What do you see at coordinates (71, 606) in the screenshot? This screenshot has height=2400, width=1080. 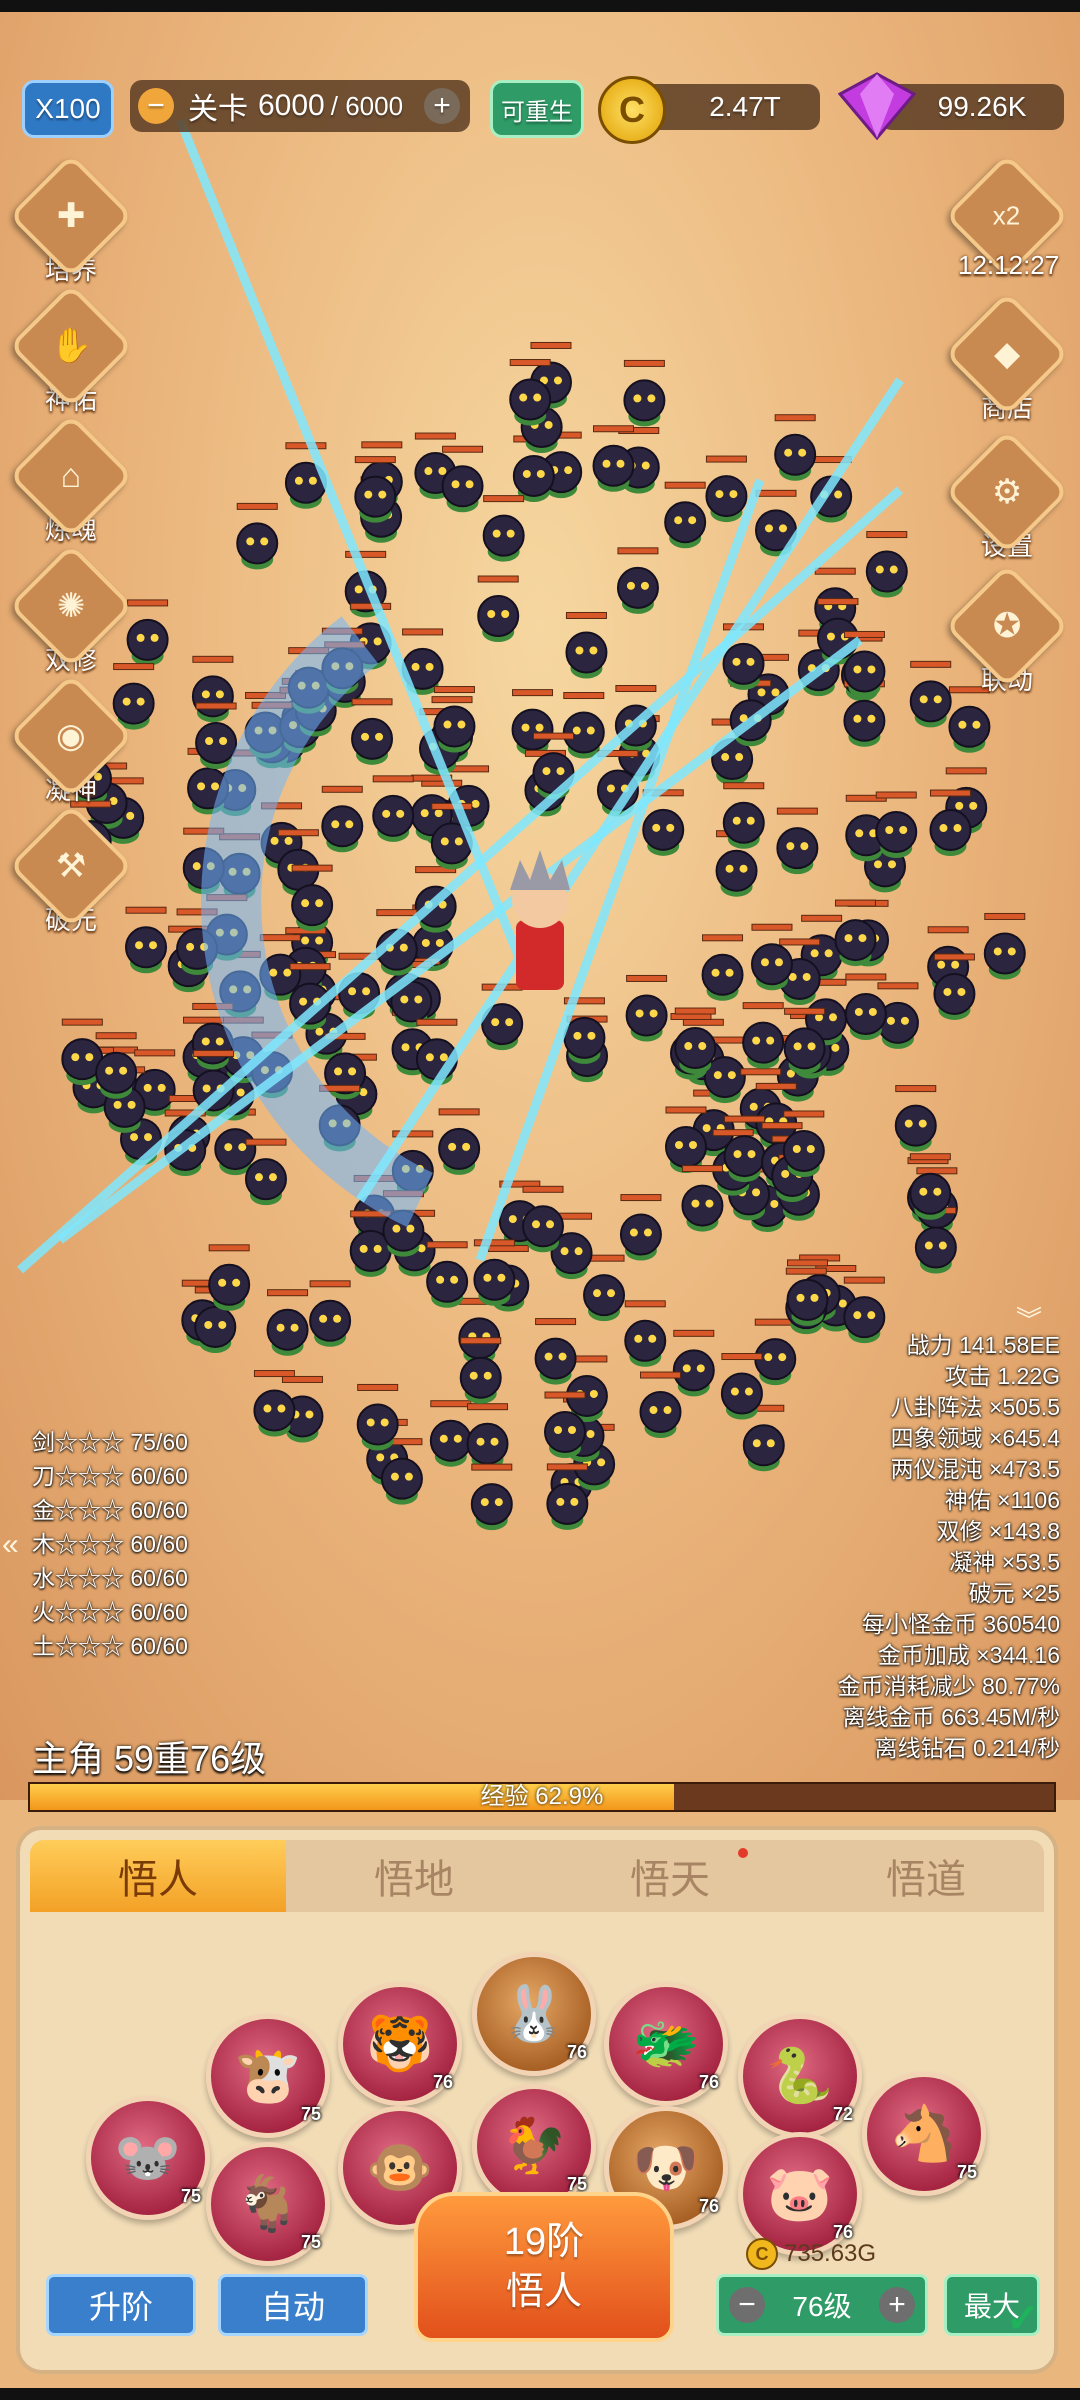 I see `menu-icon: ✺` at bounding box center [71, 606].